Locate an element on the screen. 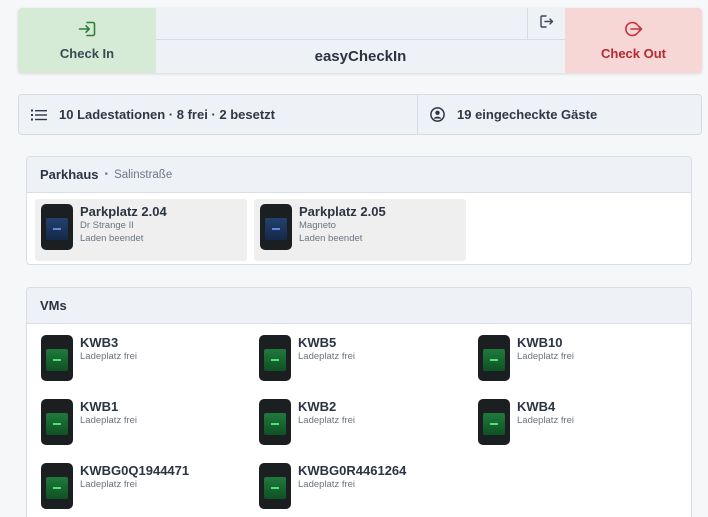 This screenshot has height=517, width=708. station-card: KWB10 Ladeplatz frei is located at coordinates (526, 358).